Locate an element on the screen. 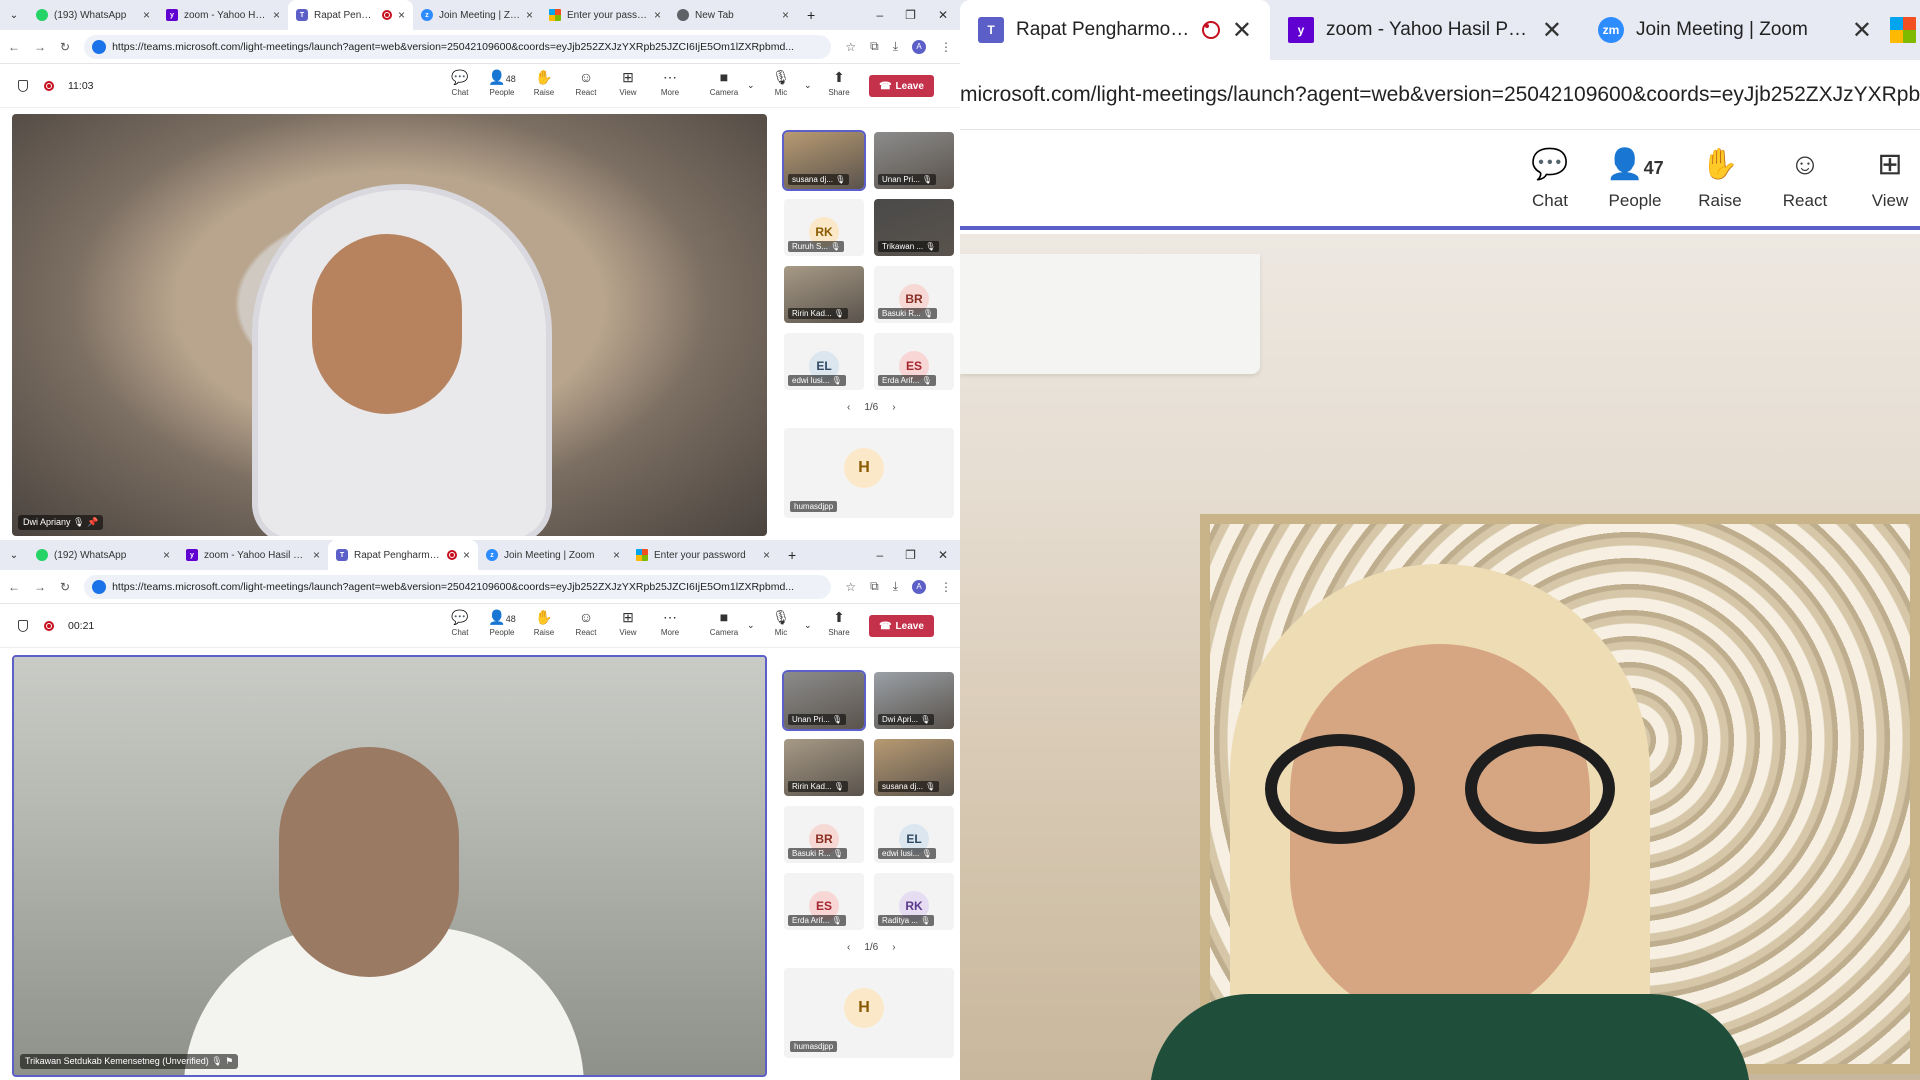  people-button: 👤47 People is located at coordinates (1635, 178).